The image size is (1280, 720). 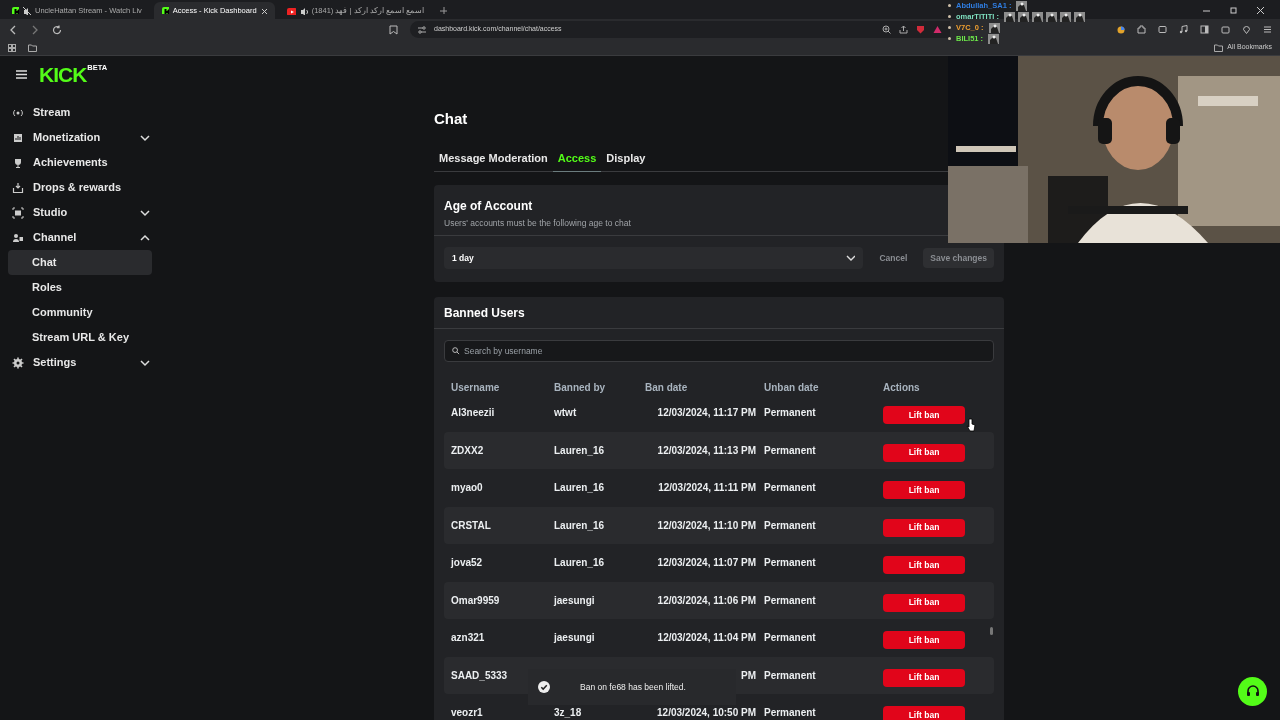 What do you see at coordinates (80, 262) in the screenshot?
I see `sidebar-subitem: Chat` at bounding box center [80, 262].